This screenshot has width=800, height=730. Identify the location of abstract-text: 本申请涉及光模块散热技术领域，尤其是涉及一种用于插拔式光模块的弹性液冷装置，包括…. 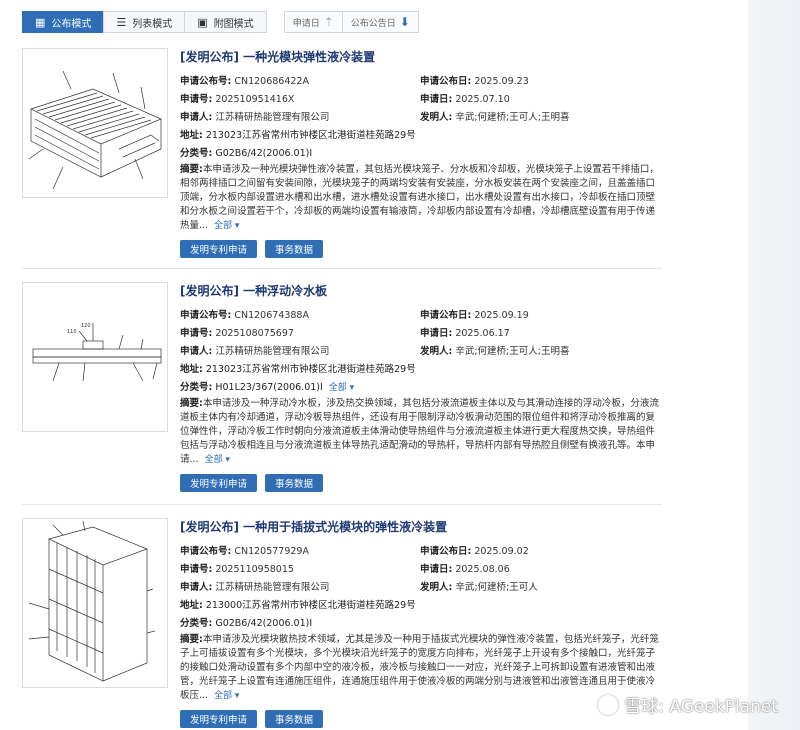
(419, 667).